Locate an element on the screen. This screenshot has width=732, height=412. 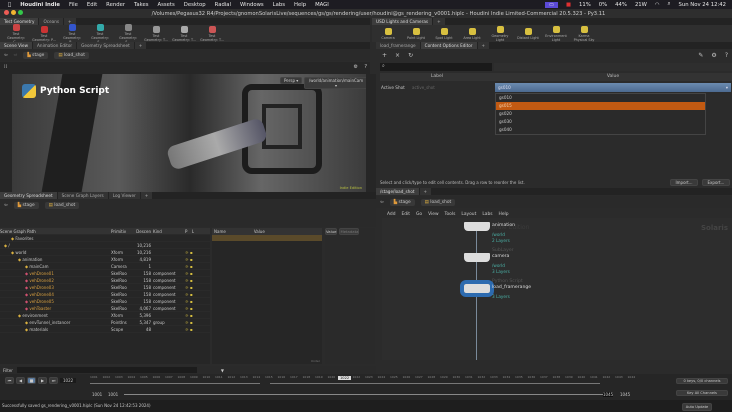
network-menu-layout: Layout is located at coordinates (468, 214).